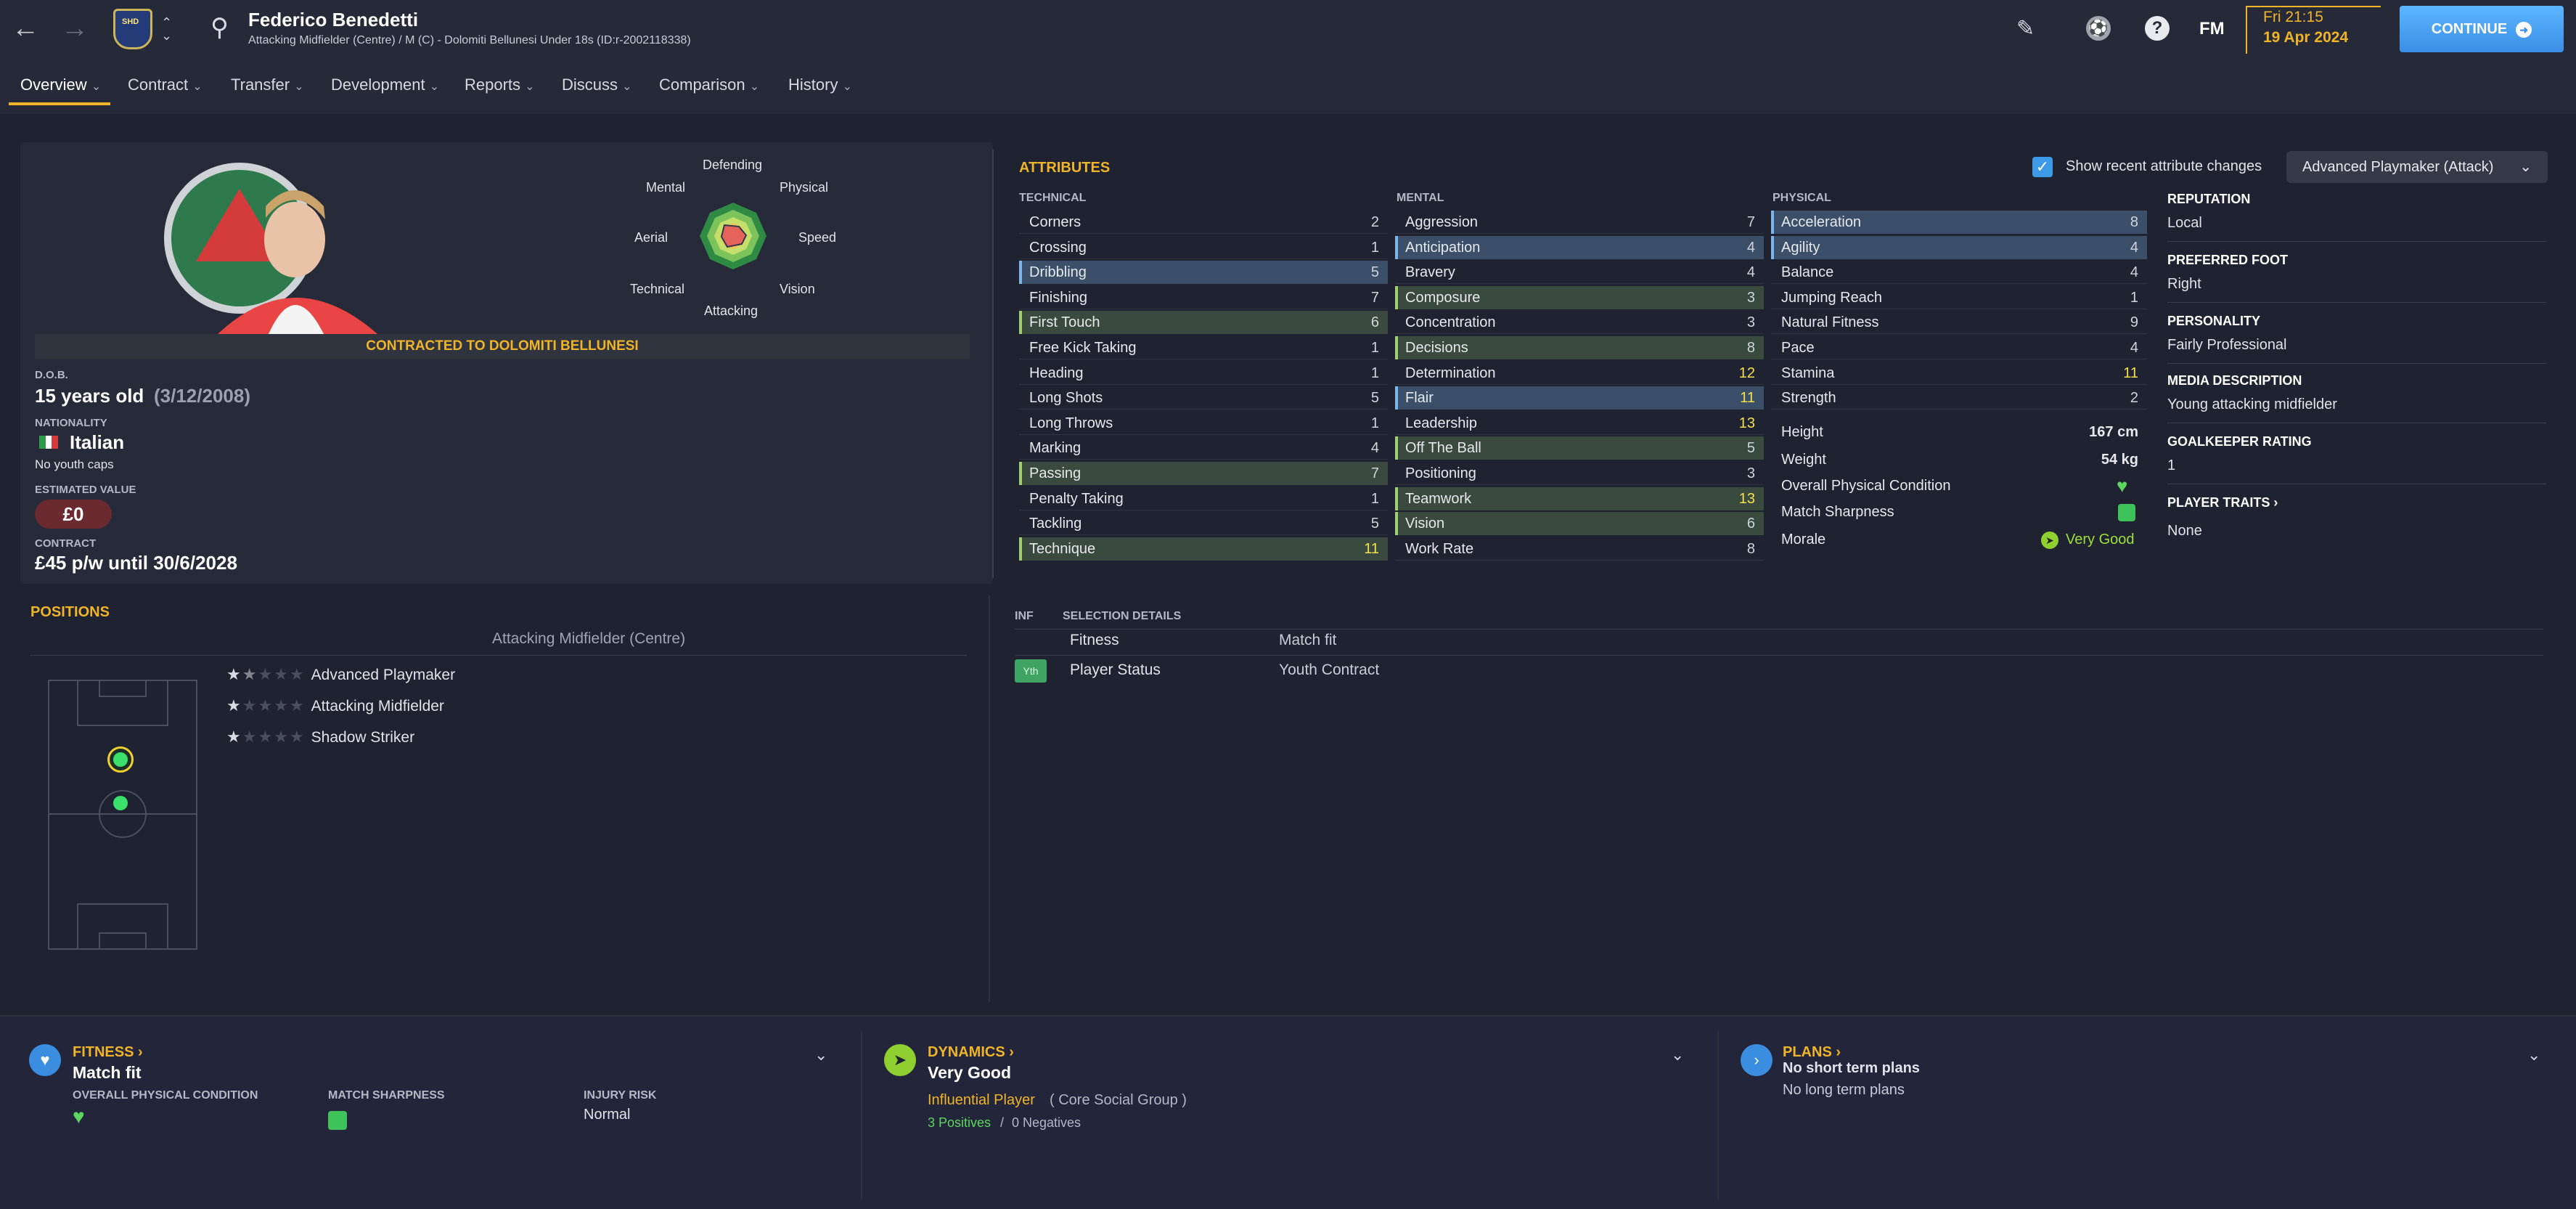 This screenshot has height=1209, width=2576. What do you see at coordinates (1330, 670) in the screenshot?
I see `player-status-value: Youth Contract` at bounding box center [1330, 670].